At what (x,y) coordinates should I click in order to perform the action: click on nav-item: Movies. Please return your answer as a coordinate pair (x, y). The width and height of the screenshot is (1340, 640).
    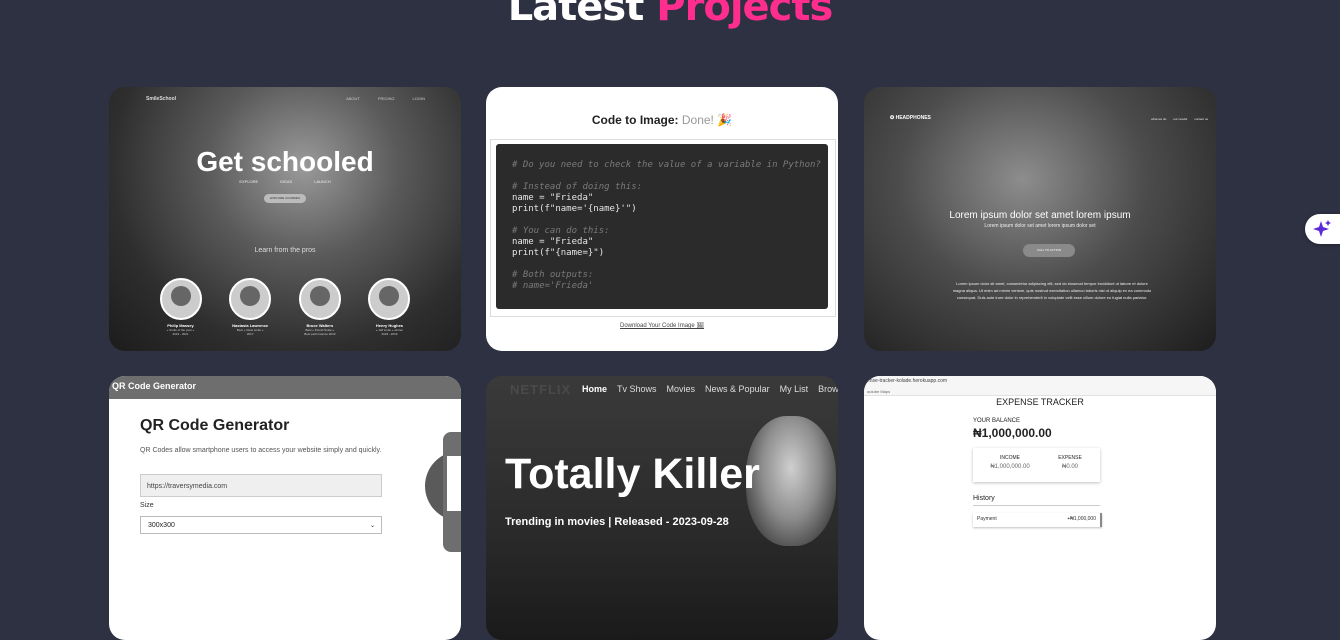
    Looking at the image, I should click on (681, 389).